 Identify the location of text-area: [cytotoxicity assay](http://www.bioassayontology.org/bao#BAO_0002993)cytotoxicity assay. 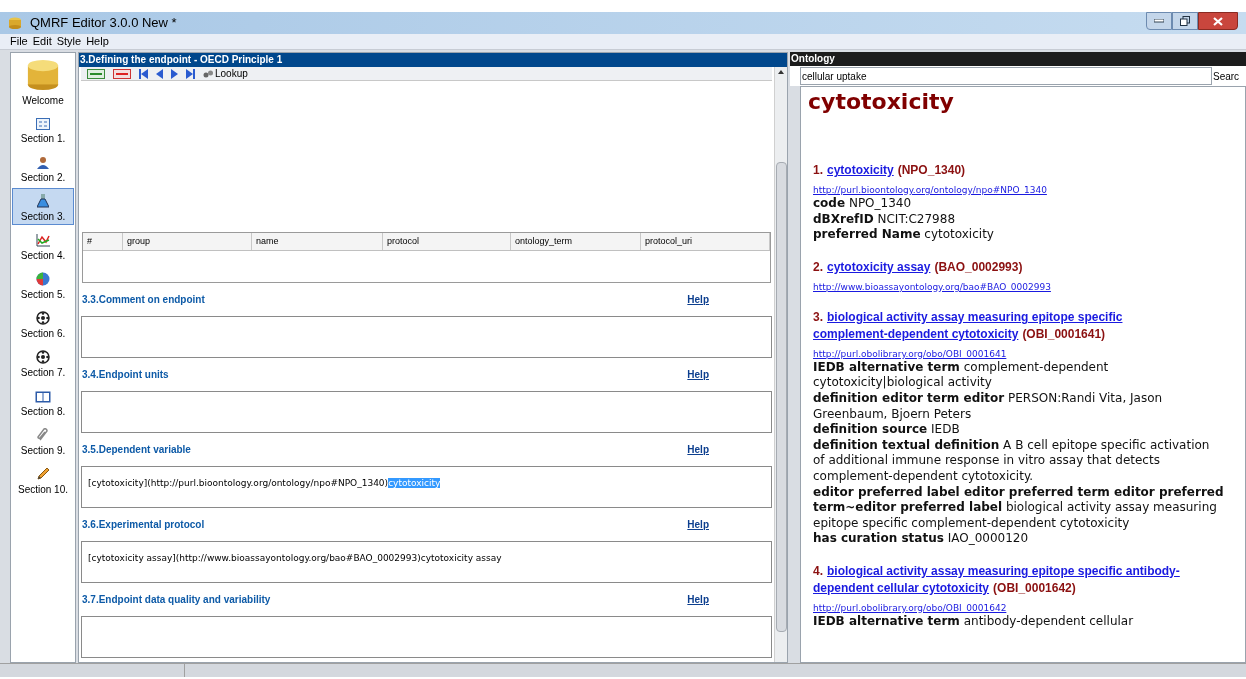
(426, 562).